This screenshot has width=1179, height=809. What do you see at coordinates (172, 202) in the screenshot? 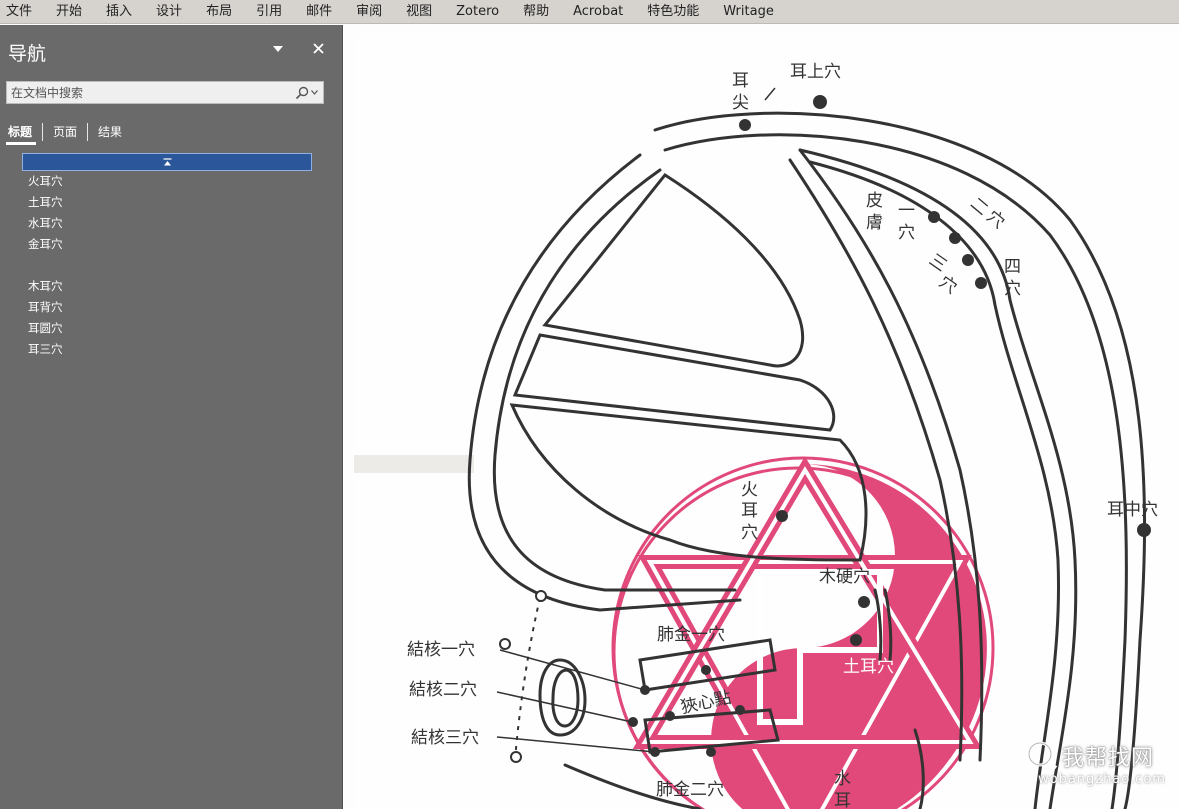
I see `heading-item: 土耳穴` at bounding box center [172, 202].